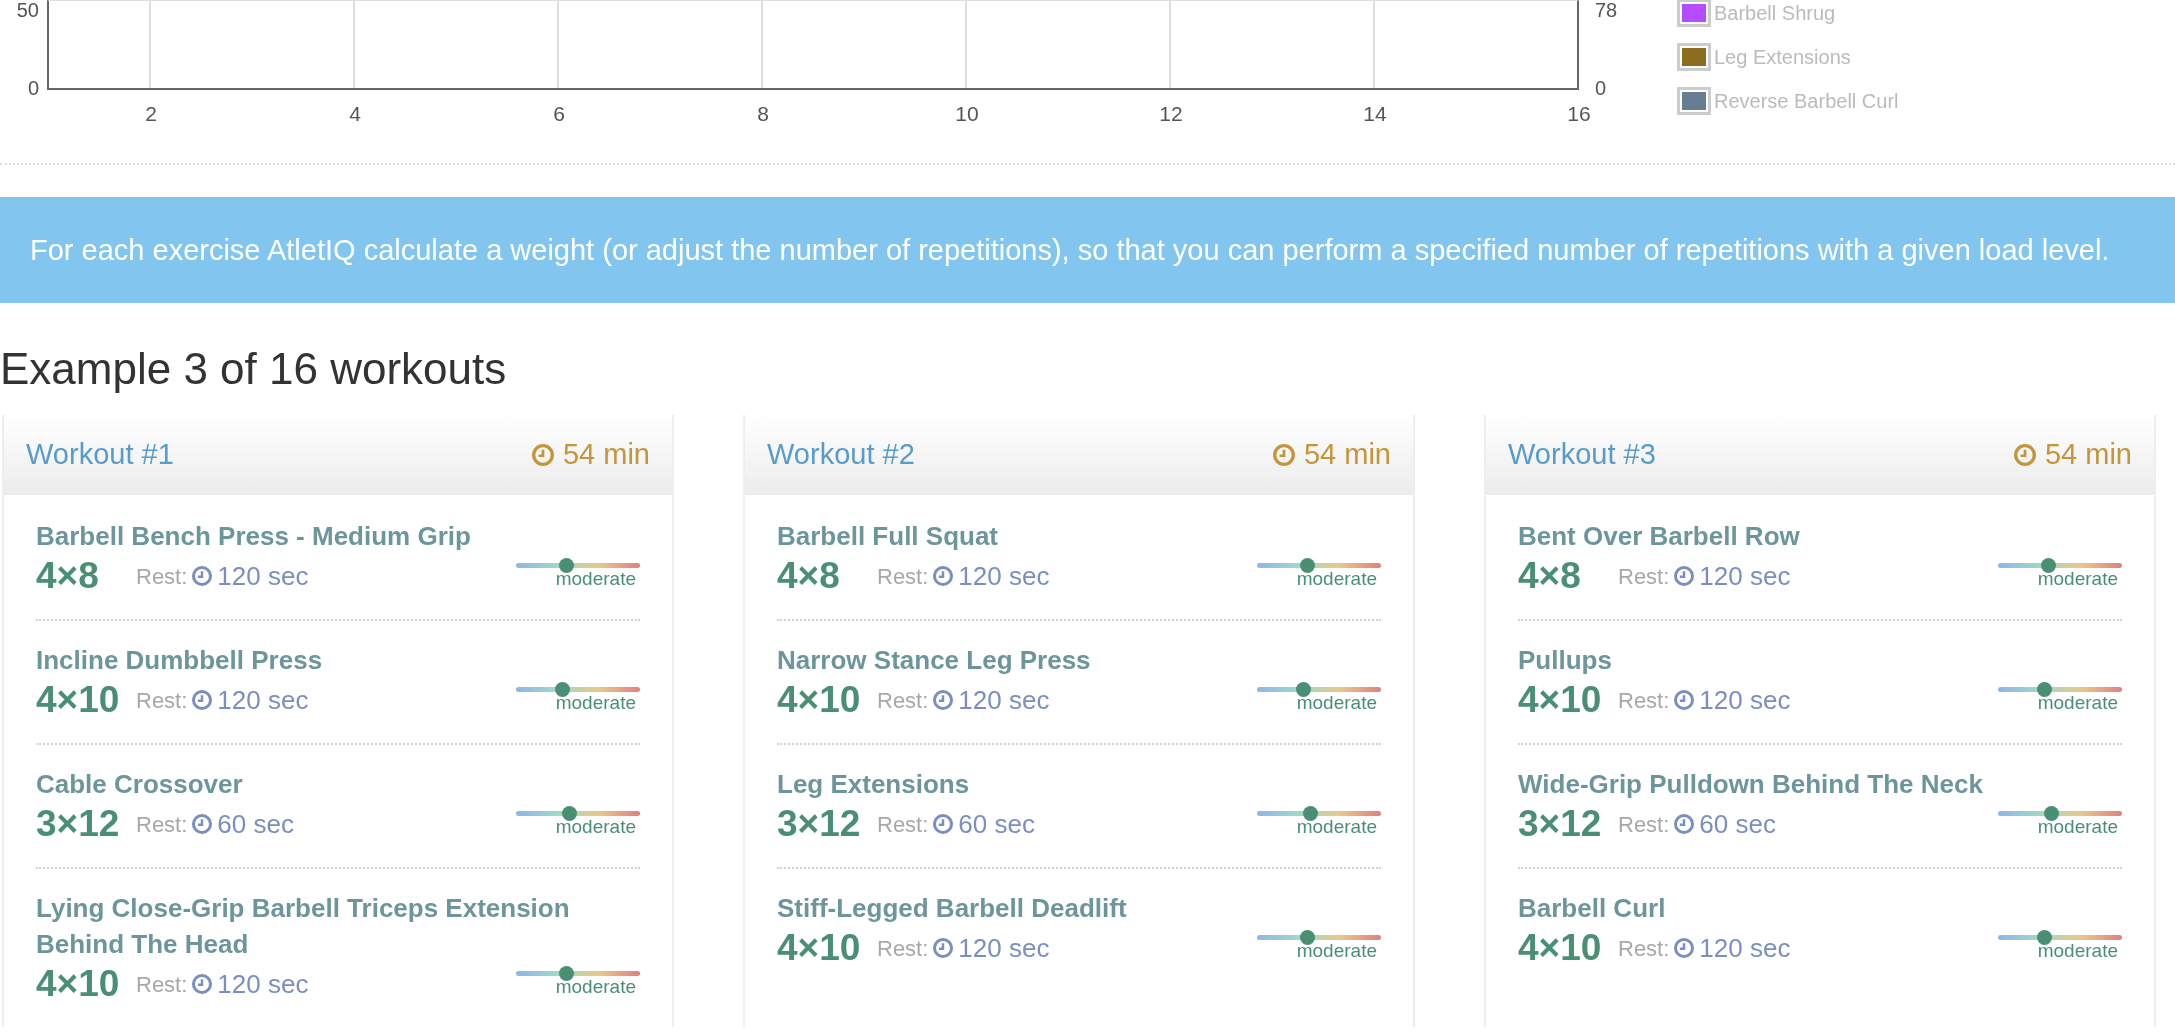 Image resolution: width=2175 pixels, height=1034 pixels. Describe the element at coordinates (27, 10) in the screenshot. I see `y-axis-tick: 50` at that location.